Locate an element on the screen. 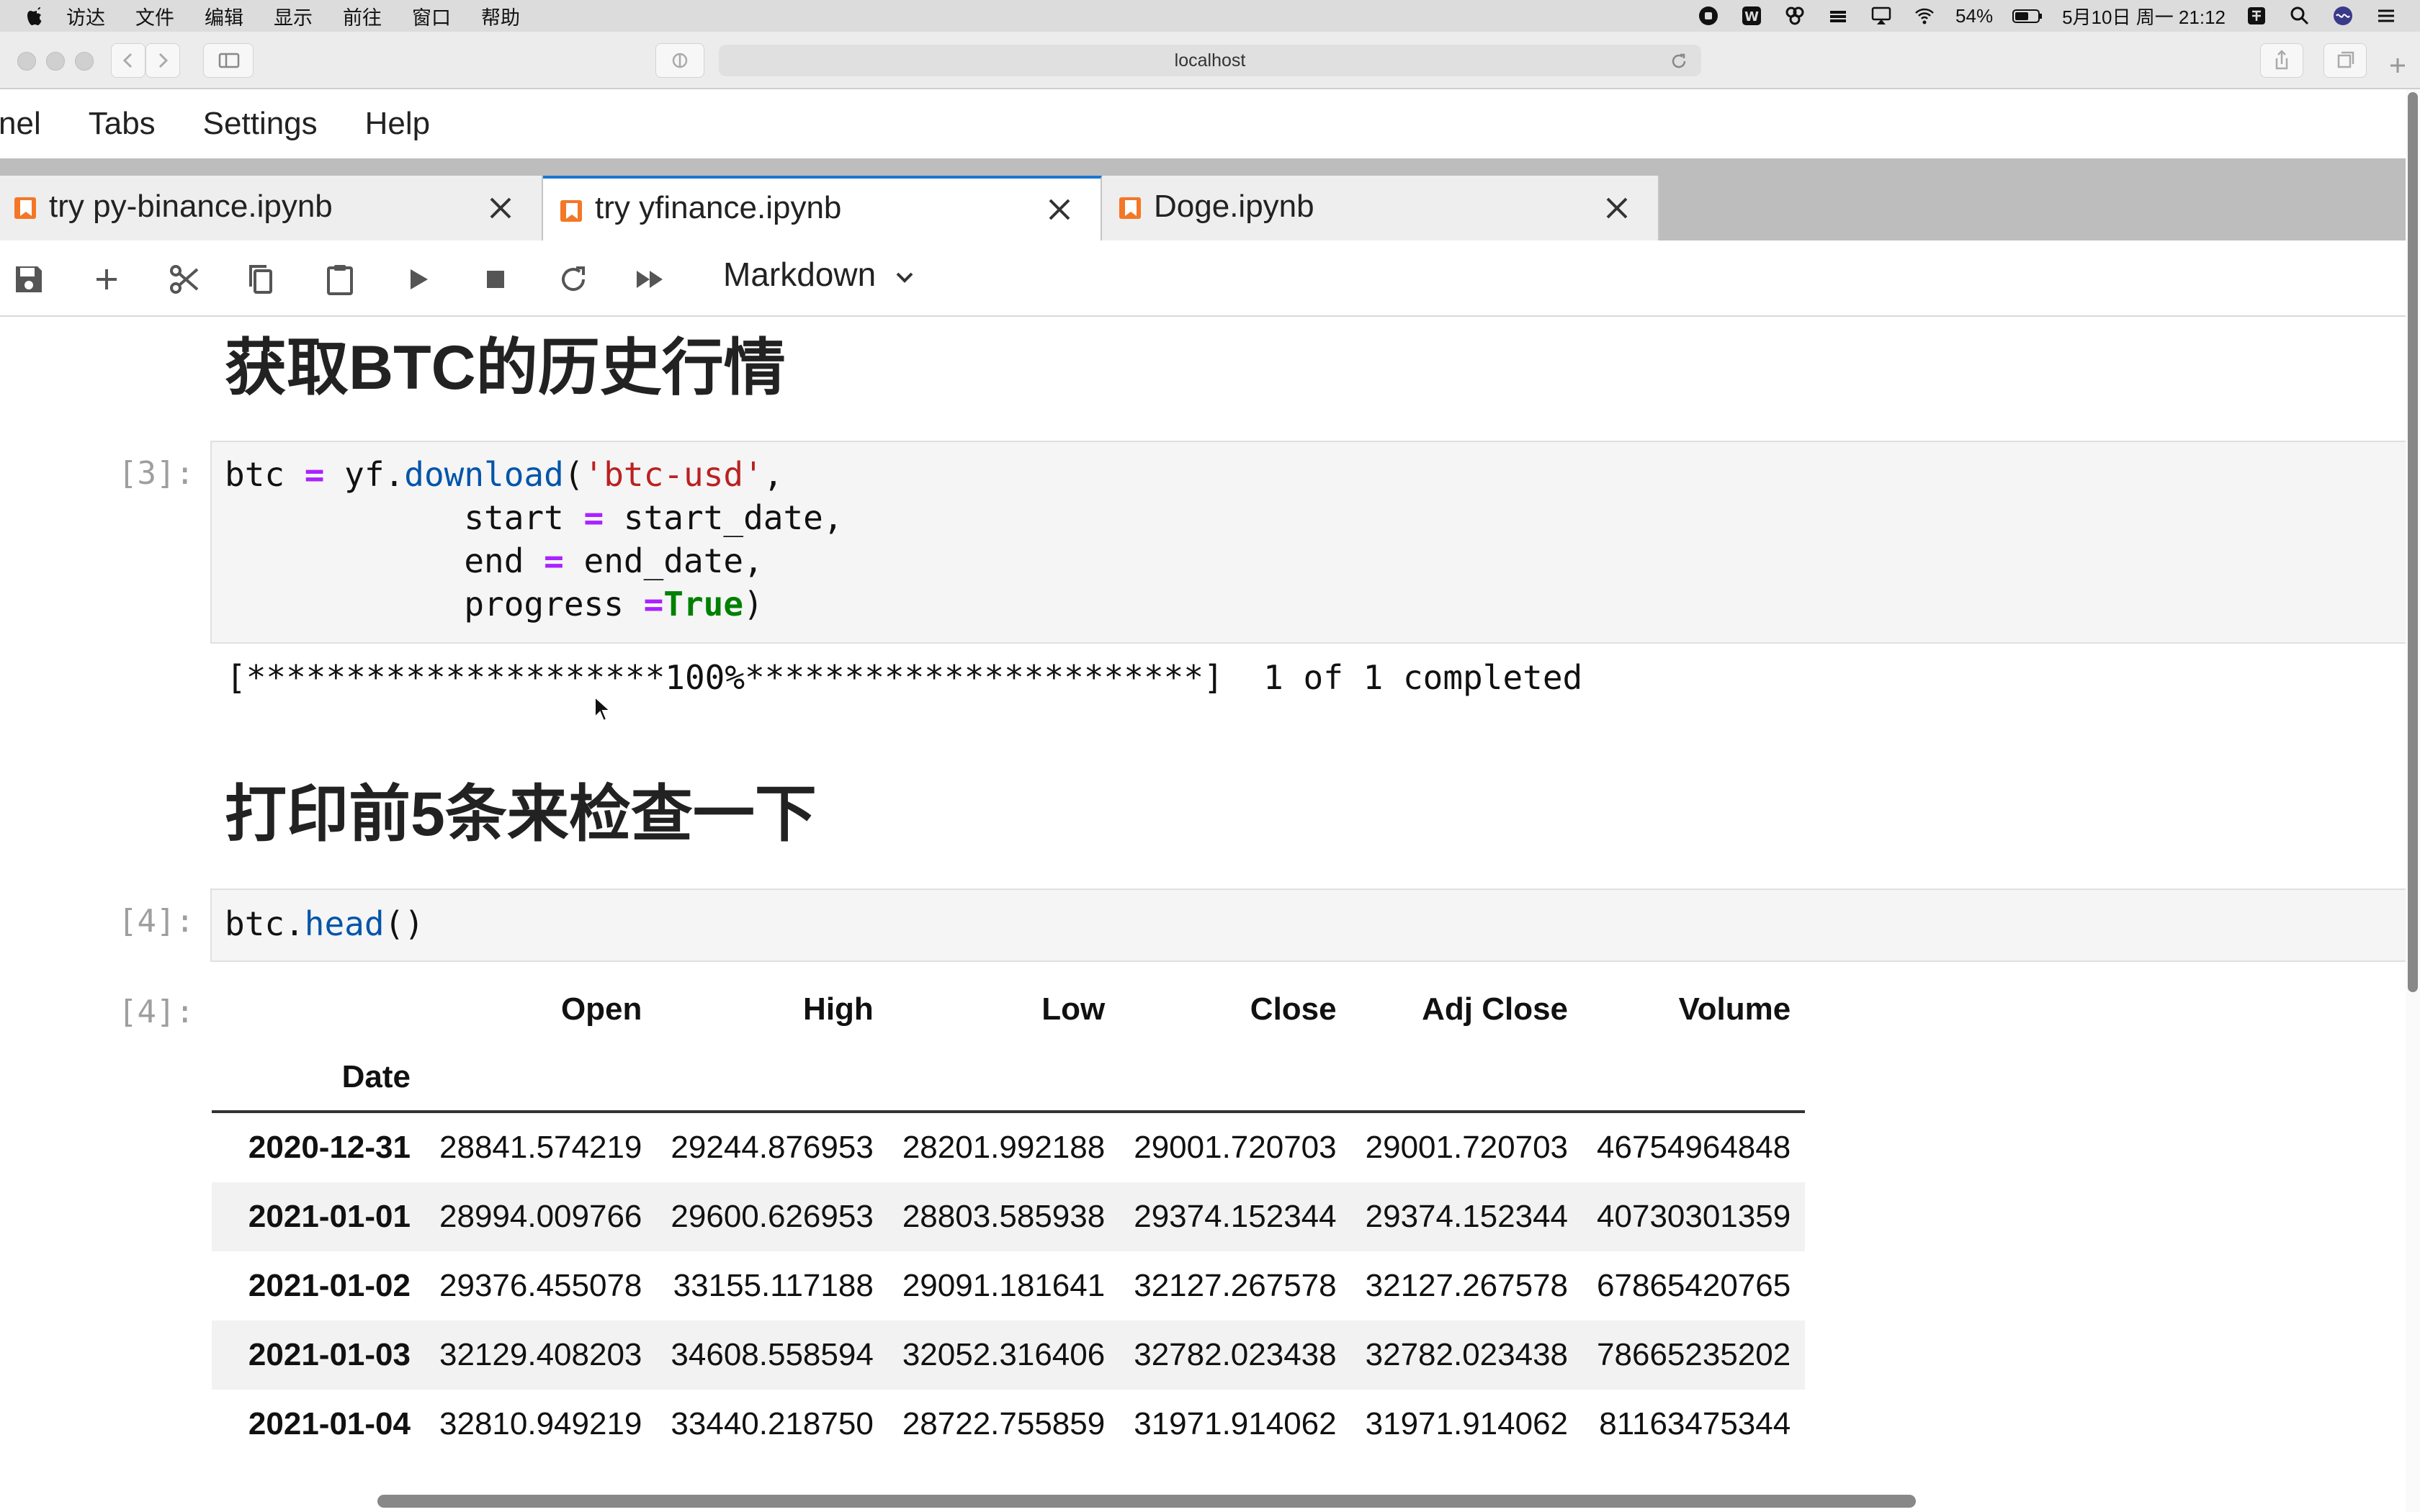  tab-label: try py-binance.ipynb is located at coordinates (191, 206).